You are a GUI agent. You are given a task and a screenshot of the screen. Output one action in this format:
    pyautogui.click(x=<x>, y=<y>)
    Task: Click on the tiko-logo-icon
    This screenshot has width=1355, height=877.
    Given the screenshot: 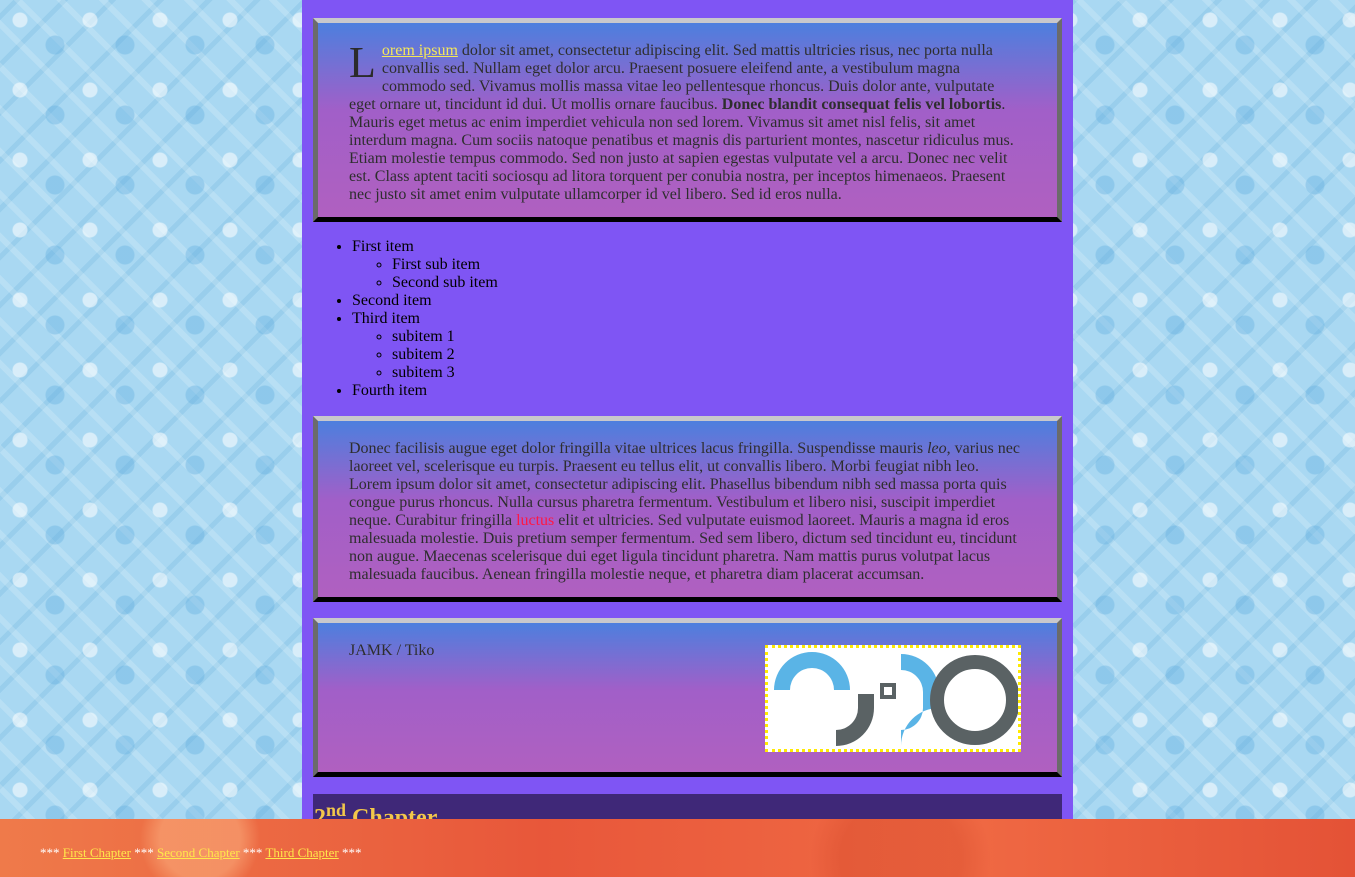 What is the action you would take?
    pyautogui.click(x=893, y=698)
    